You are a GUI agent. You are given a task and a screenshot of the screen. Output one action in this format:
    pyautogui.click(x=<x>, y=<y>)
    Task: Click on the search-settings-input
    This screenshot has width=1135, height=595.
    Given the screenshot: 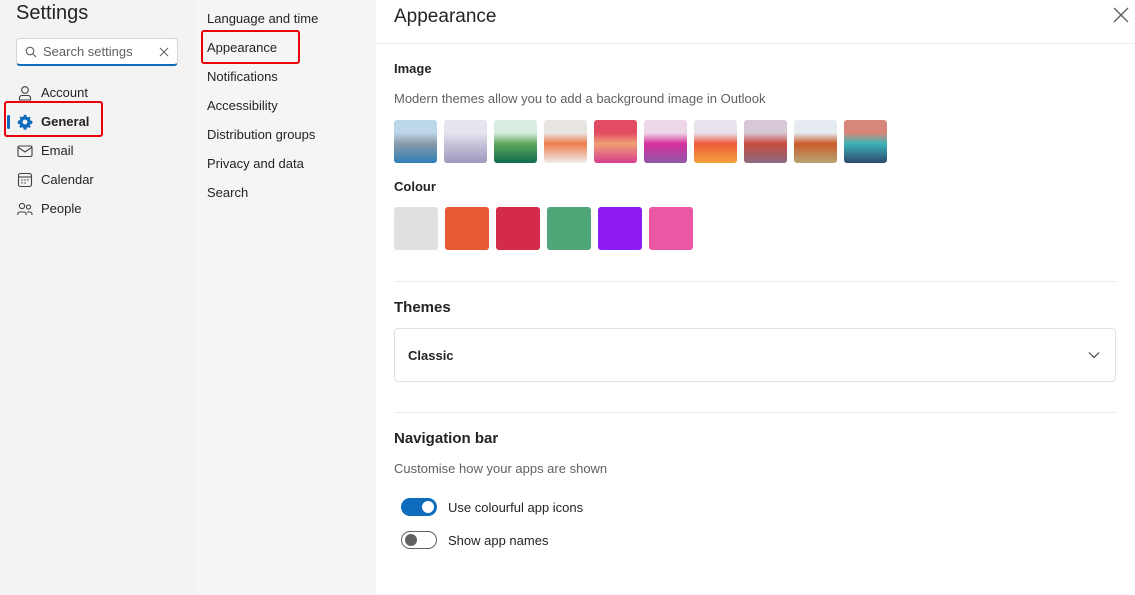 What is the action you would take?
    pyautogui.click(x=101, y=51)
    